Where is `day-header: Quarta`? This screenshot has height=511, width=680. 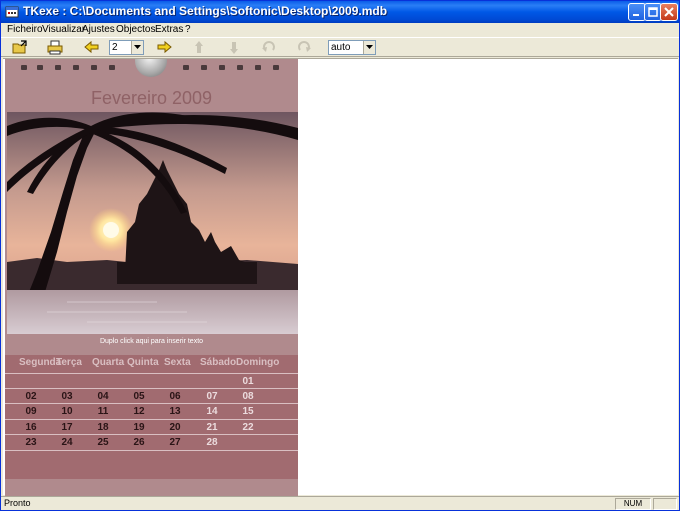 day-header: Quarta is located at coordinates (108, 362).